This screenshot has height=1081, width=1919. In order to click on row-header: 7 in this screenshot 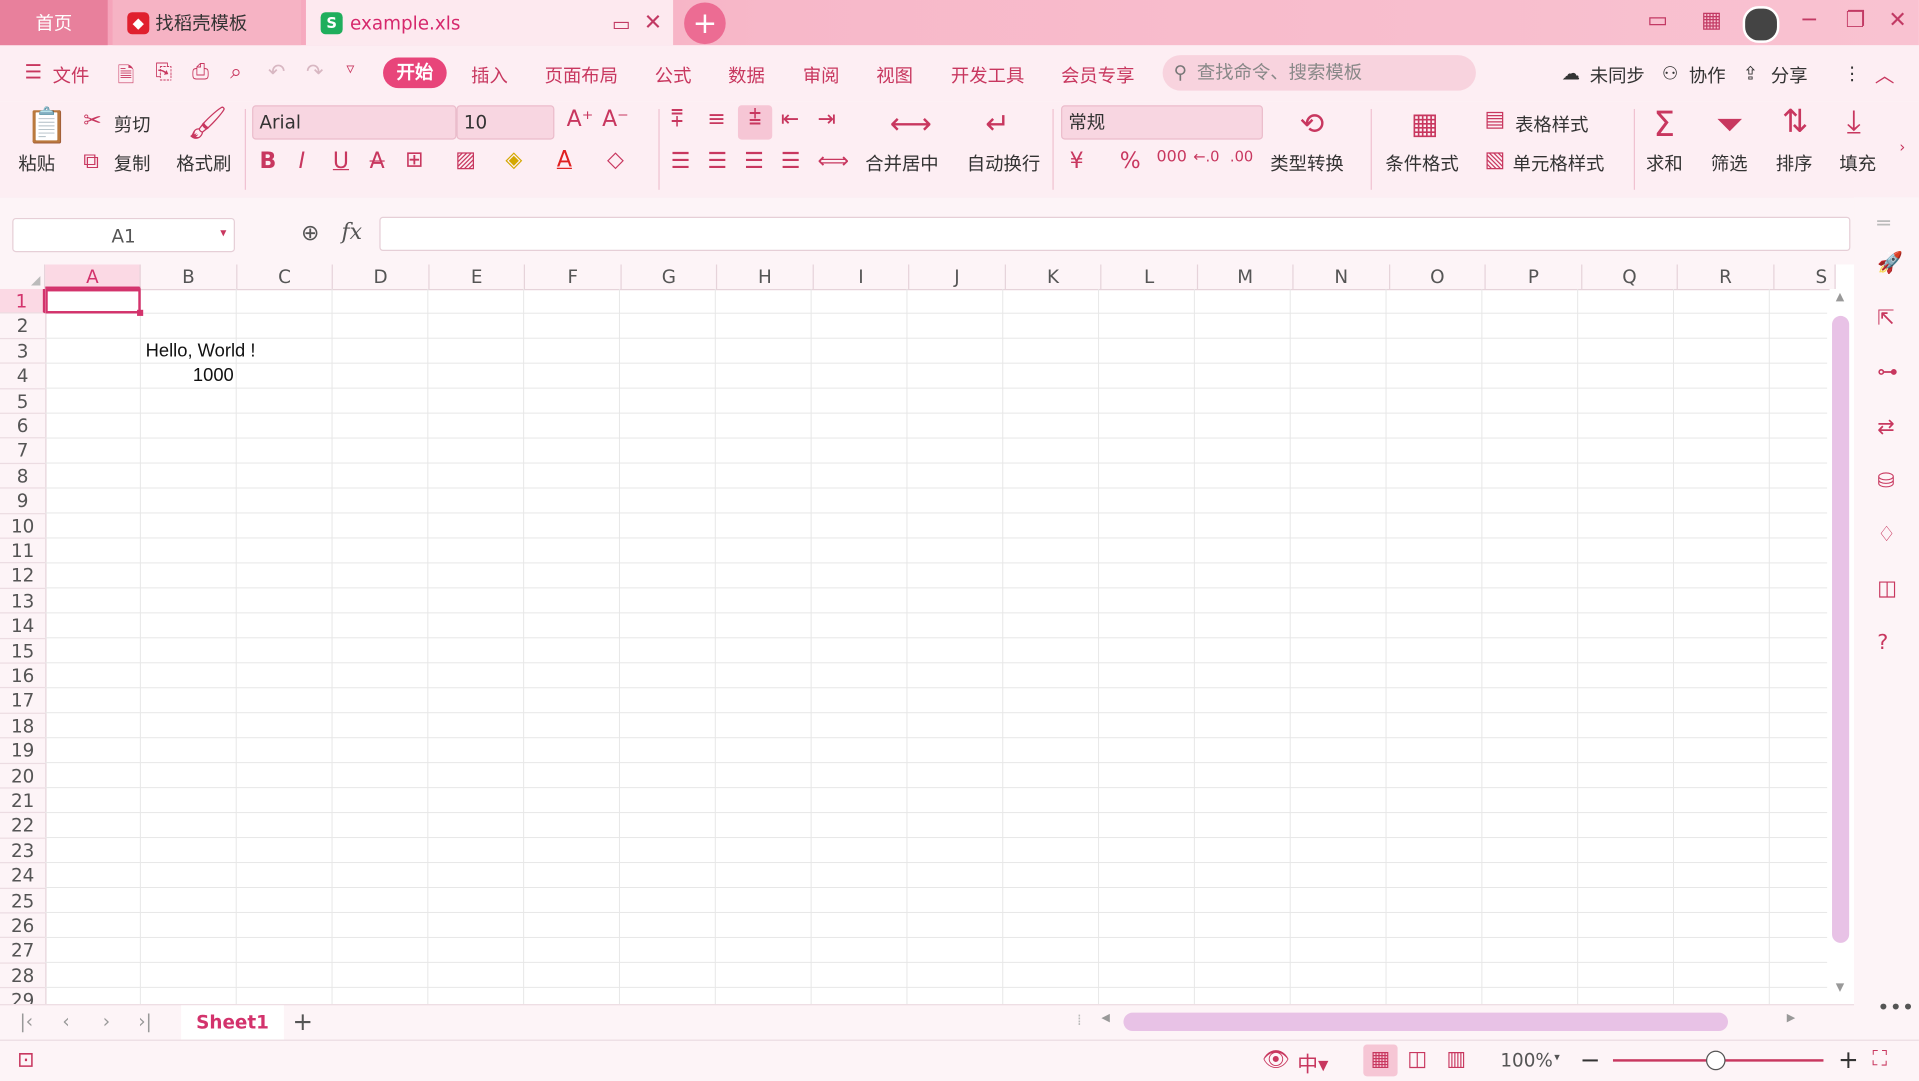, I will do `click(23, 451)`.